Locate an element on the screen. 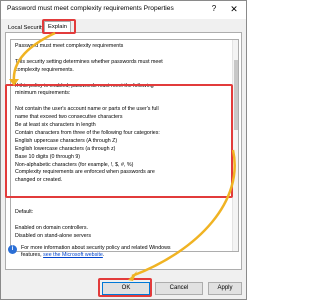 Image resolution: width=320 pixels, height=300 pixels. arrow-text-to-ok is located at coordinates (183, 213).